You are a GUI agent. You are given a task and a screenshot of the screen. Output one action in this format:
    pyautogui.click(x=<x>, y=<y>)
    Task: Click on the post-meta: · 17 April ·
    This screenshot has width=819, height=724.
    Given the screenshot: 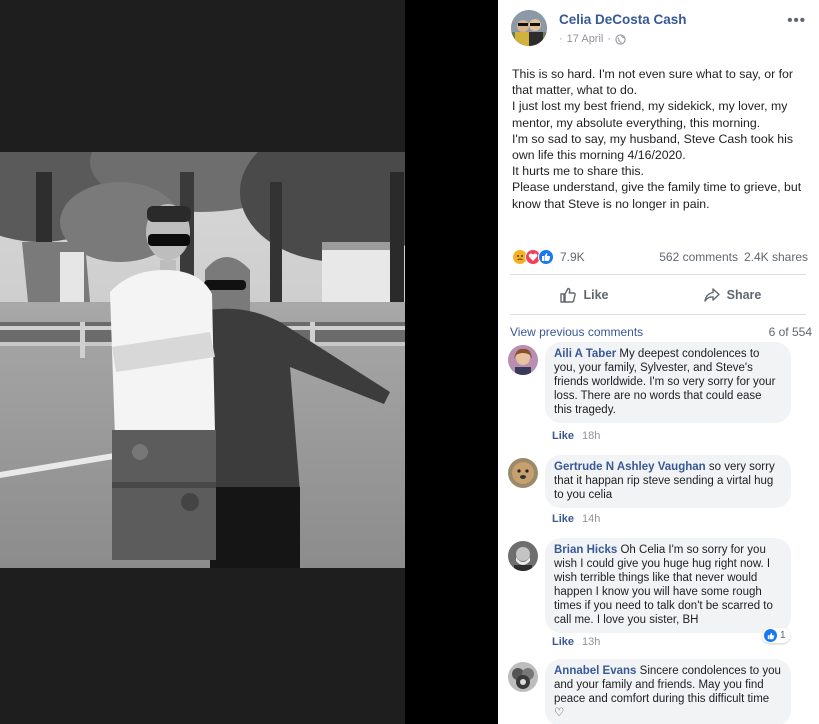 What is the action you would take?
    pyautogui.click(x=592, y=39)
    